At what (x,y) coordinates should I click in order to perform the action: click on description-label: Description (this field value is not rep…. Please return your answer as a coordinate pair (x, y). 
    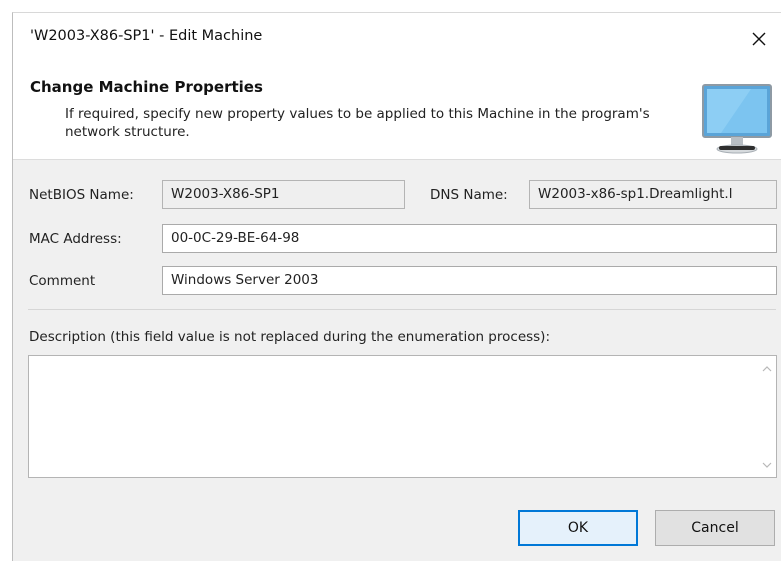
    Looking at the image, I should click on (290, 337).